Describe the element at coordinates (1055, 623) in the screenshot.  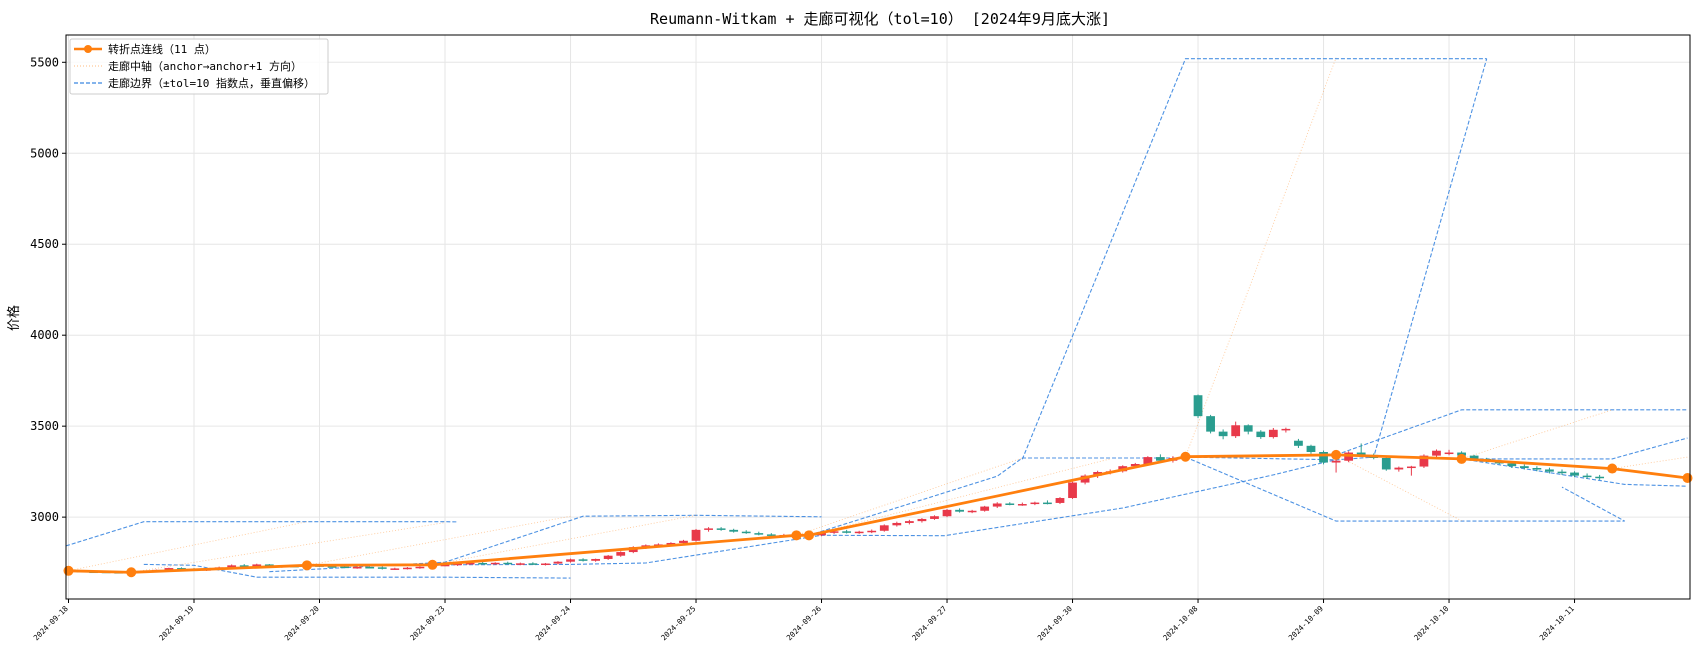
I see `x-tick-label: 2024-09-30` at that location.